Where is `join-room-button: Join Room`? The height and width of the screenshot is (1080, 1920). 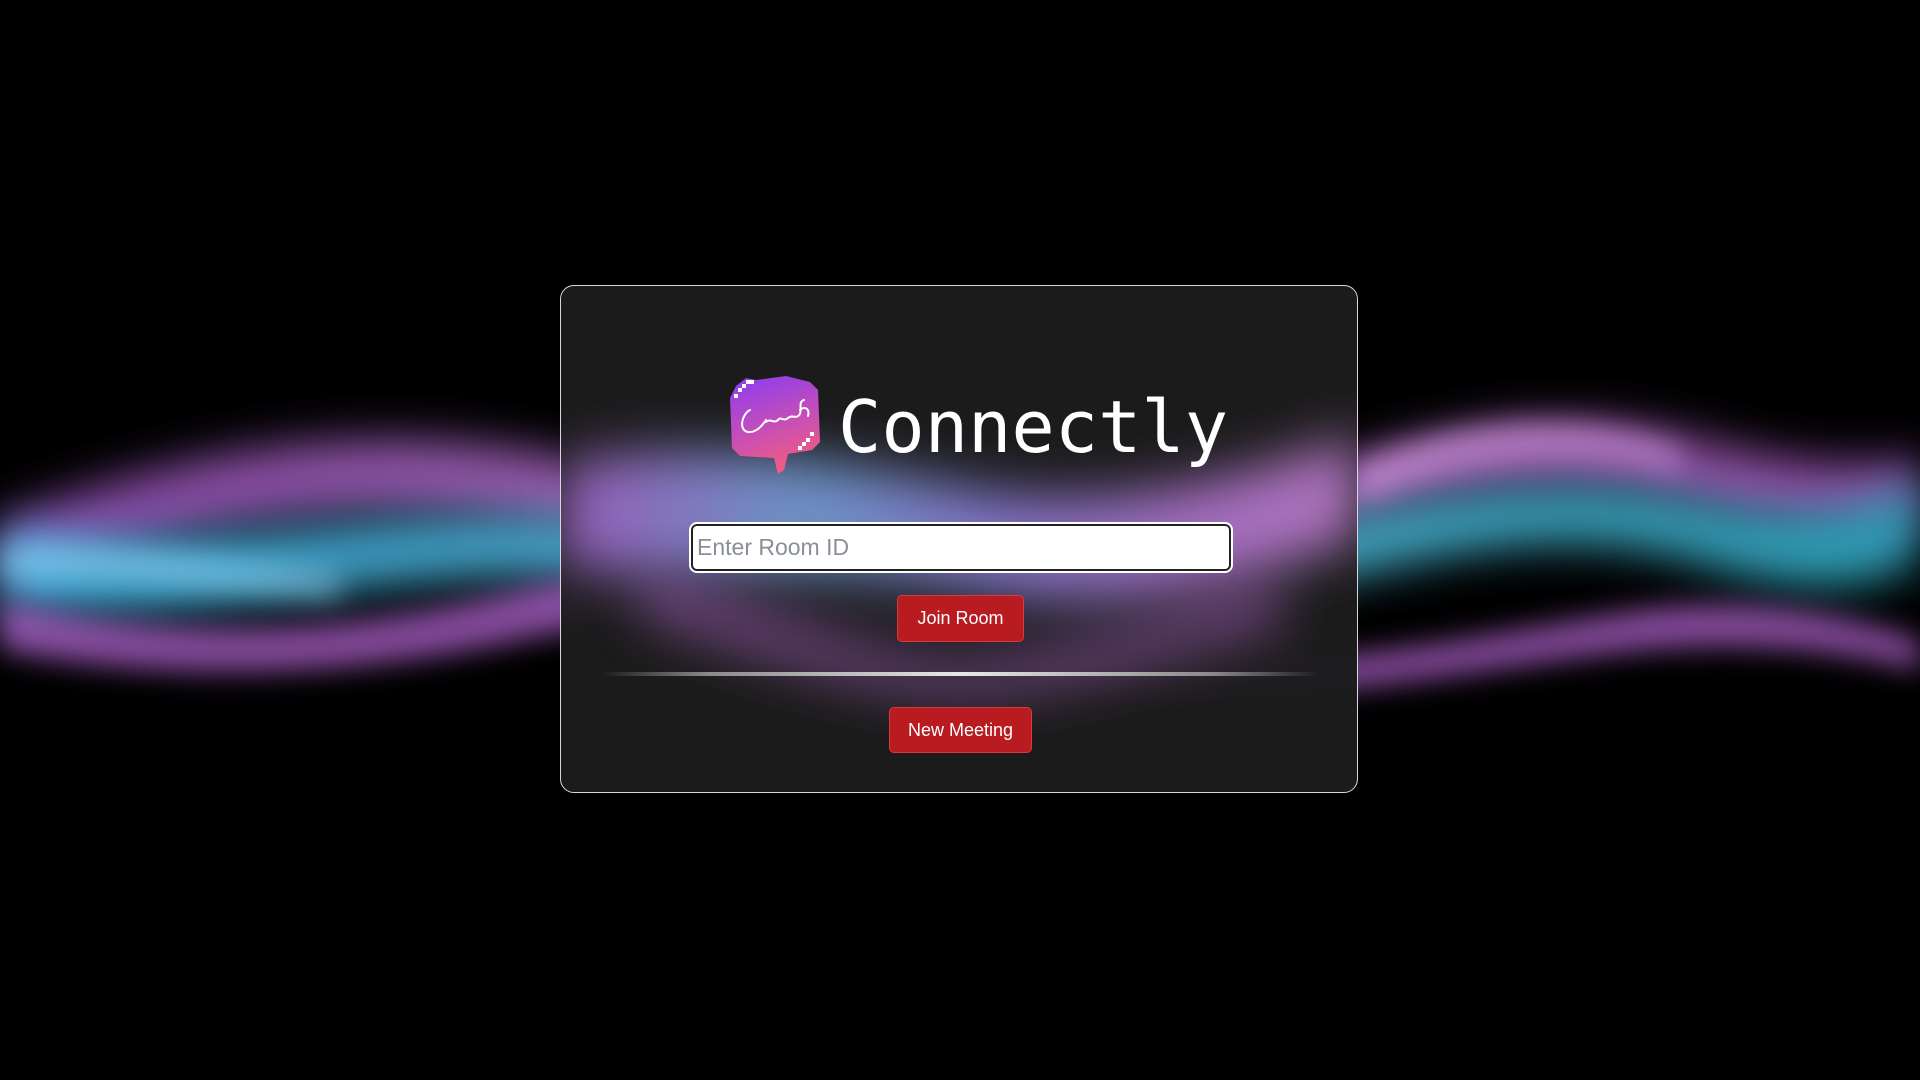 join-room-button: Join Room is located at coordinates (960, 618).